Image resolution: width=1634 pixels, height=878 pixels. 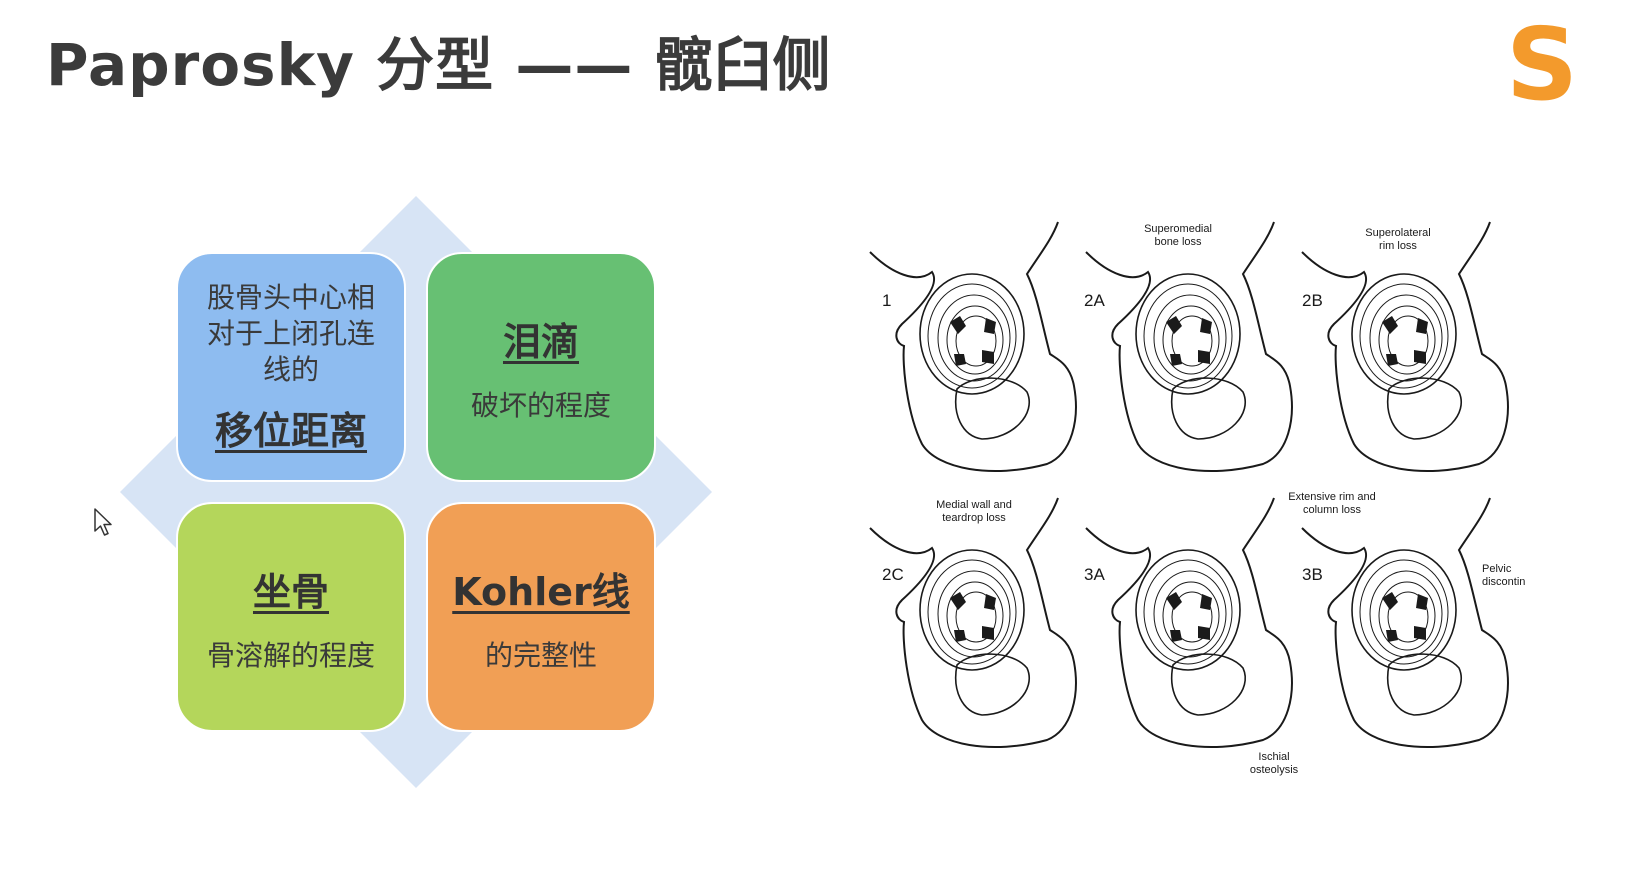 I want to click on figure-panel-label: 1, so click(x=886, y=300).